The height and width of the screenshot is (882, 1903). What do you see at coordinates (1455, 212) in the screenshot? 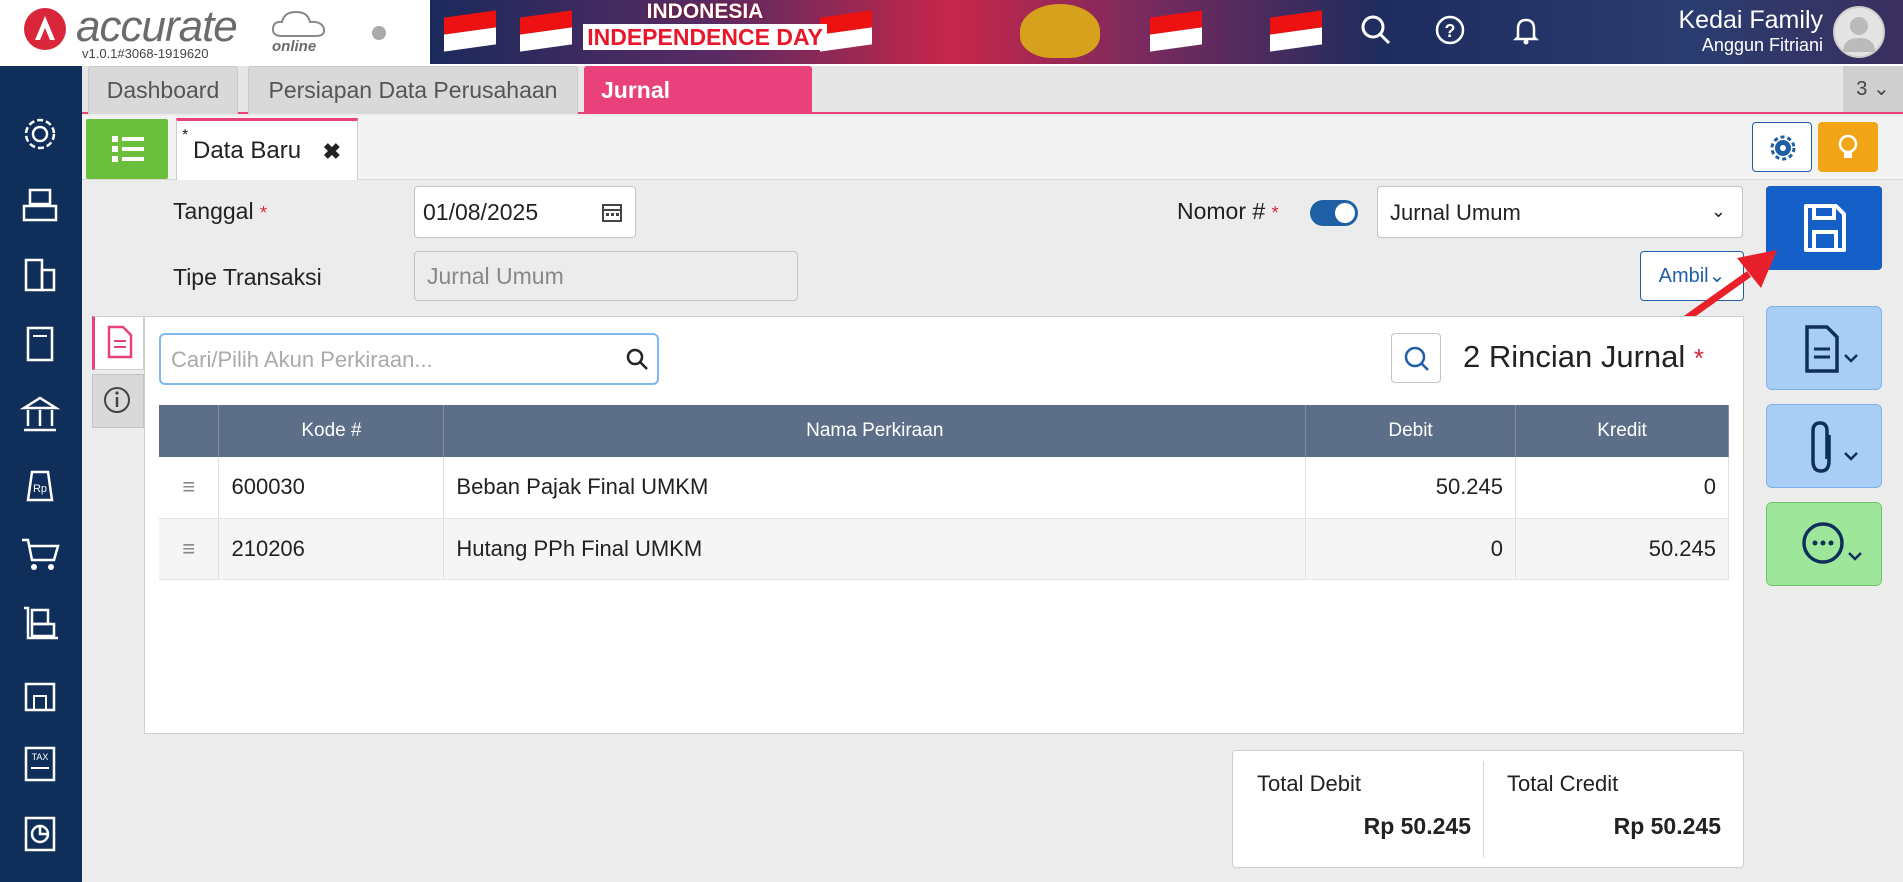
I see `nomor-value: Jurnal Umum` at bounding box center [1455, 212].